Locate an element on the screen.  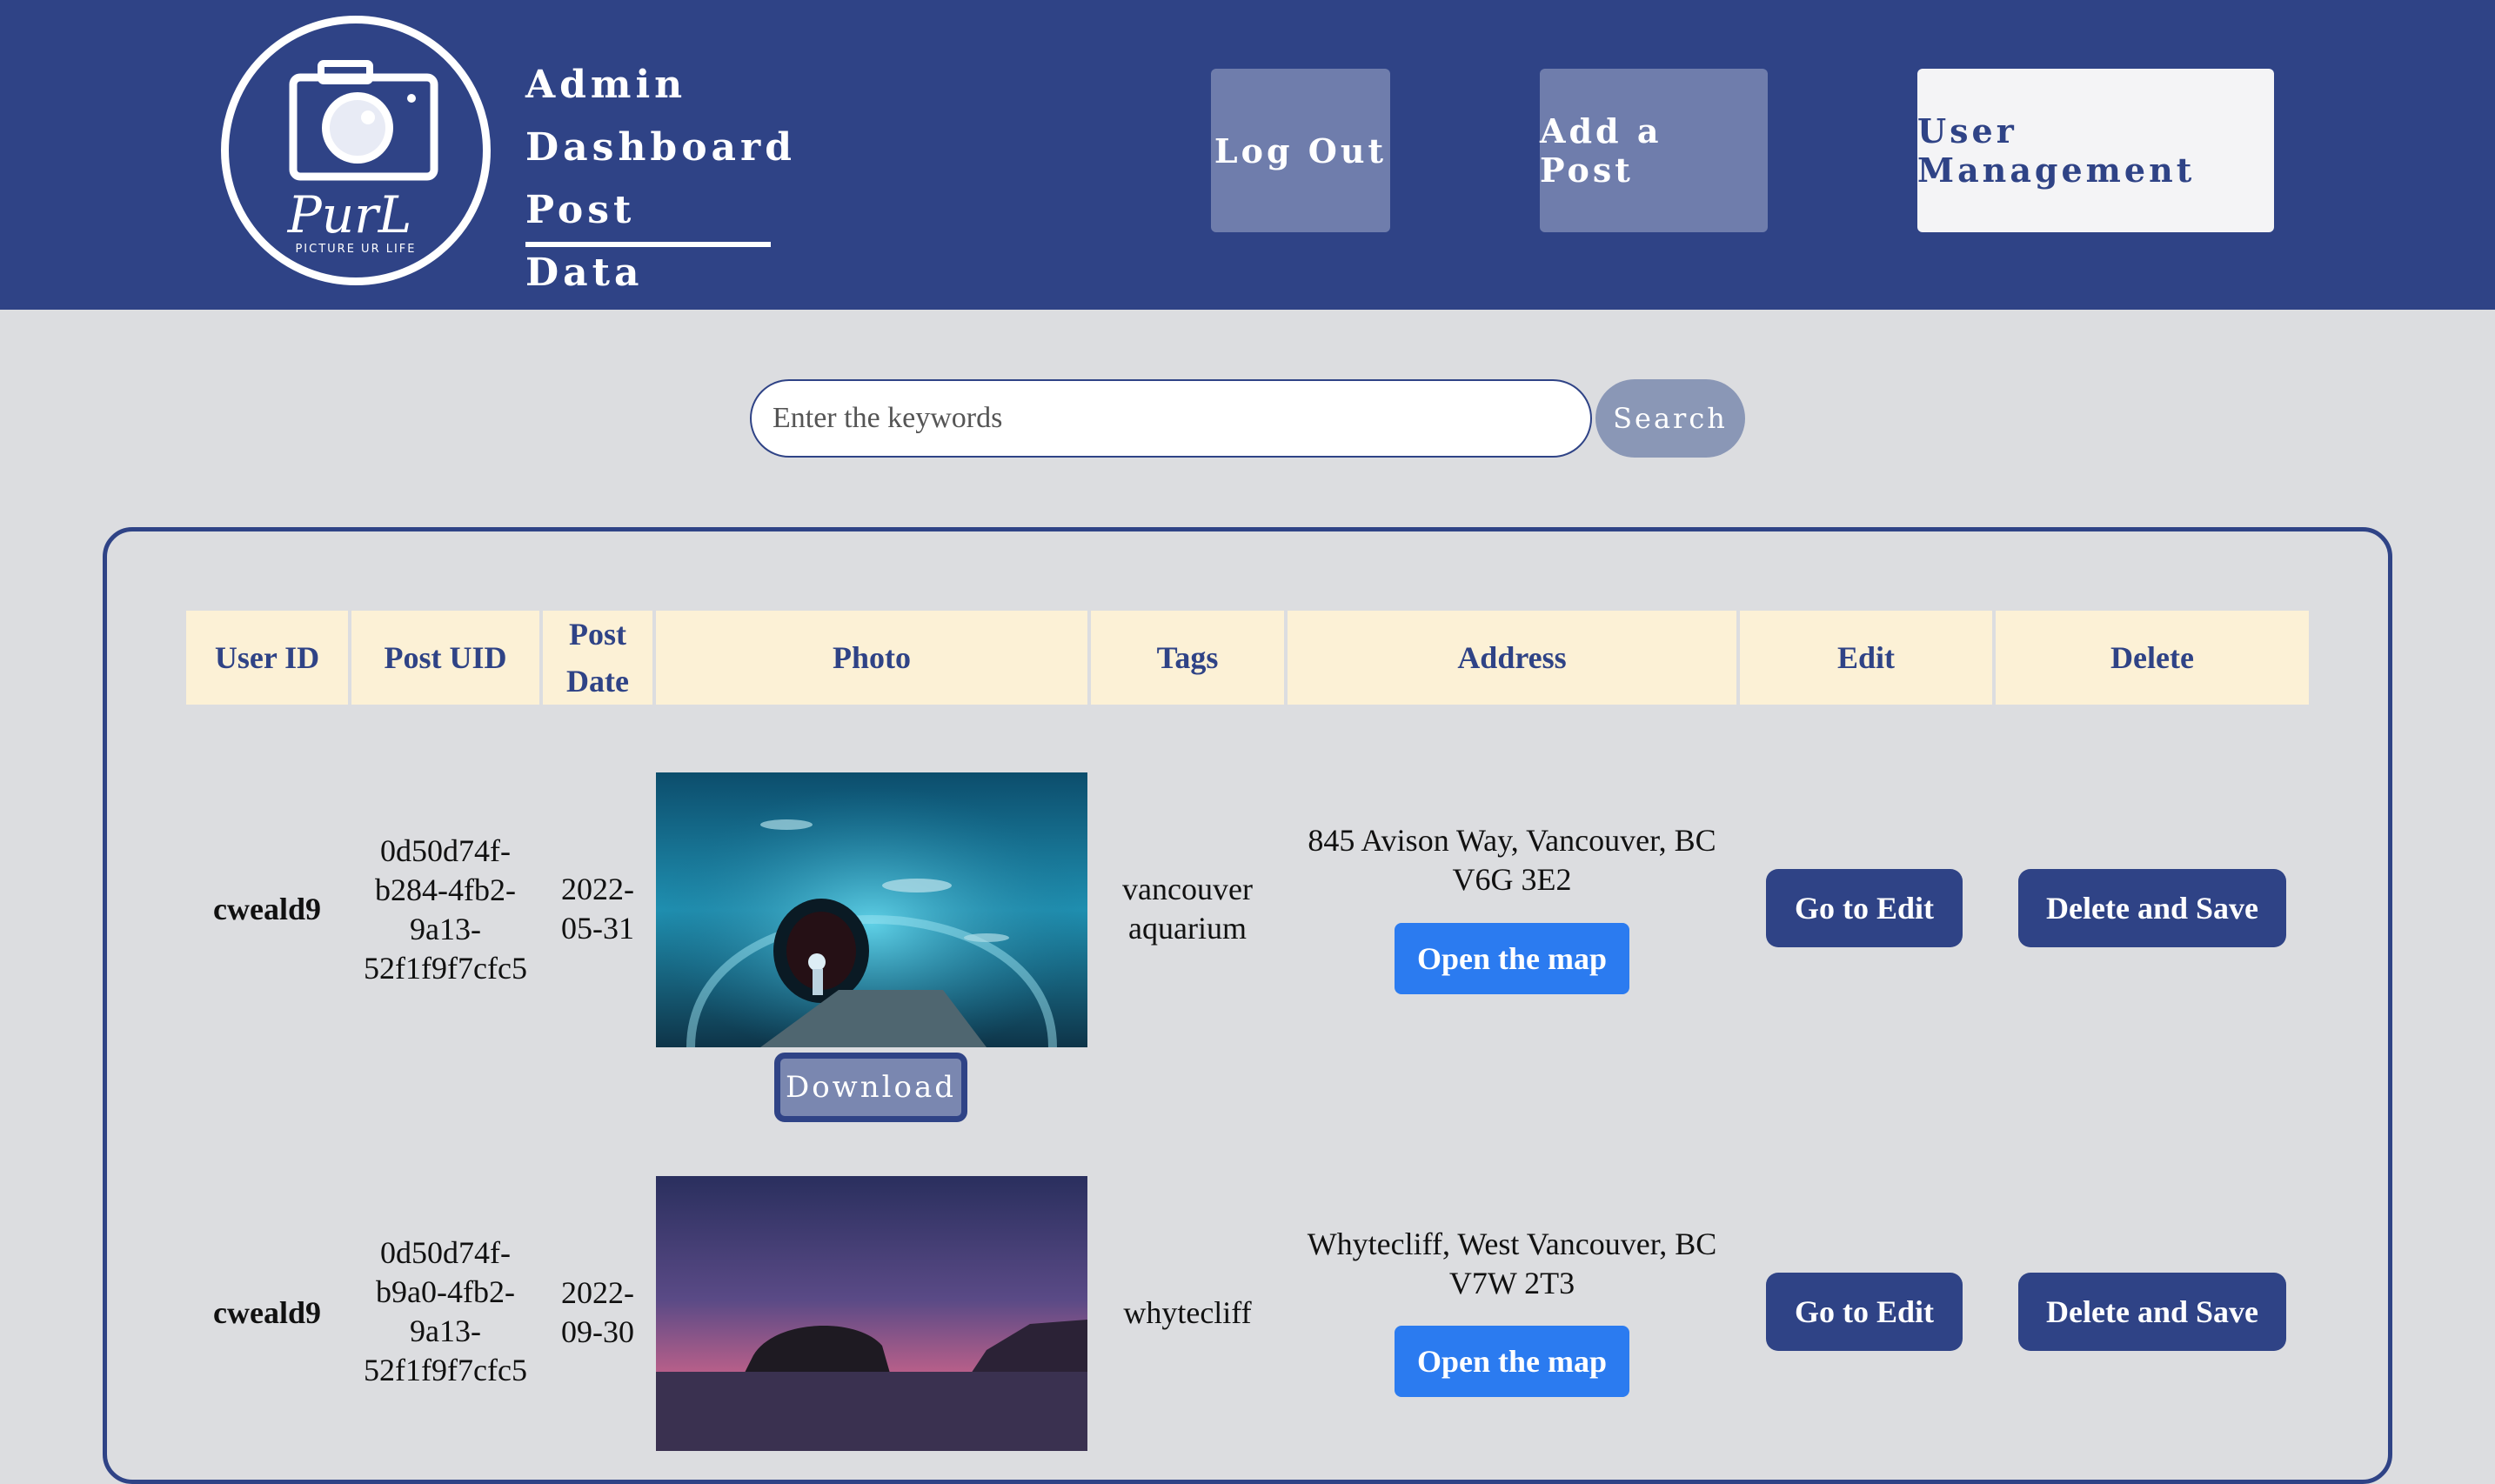
nav-post-data: Post Data is located at coordinates (648, 237).